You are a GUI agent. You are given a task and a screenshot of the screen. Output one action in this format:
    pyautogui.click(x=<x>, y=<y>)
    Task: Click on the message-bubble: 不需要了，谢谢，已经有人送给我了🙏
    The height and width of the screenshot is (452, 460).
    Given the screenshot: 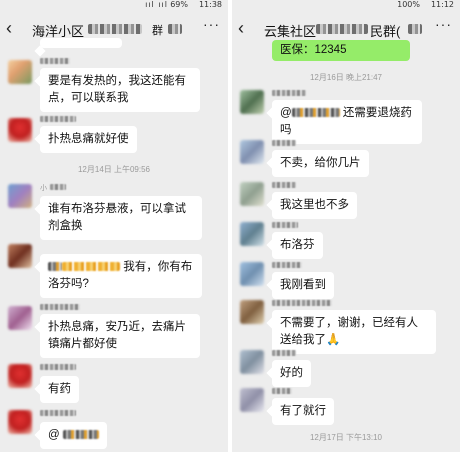 What is the action you would take?
    pyautogui.click(x=354, y=332)
    